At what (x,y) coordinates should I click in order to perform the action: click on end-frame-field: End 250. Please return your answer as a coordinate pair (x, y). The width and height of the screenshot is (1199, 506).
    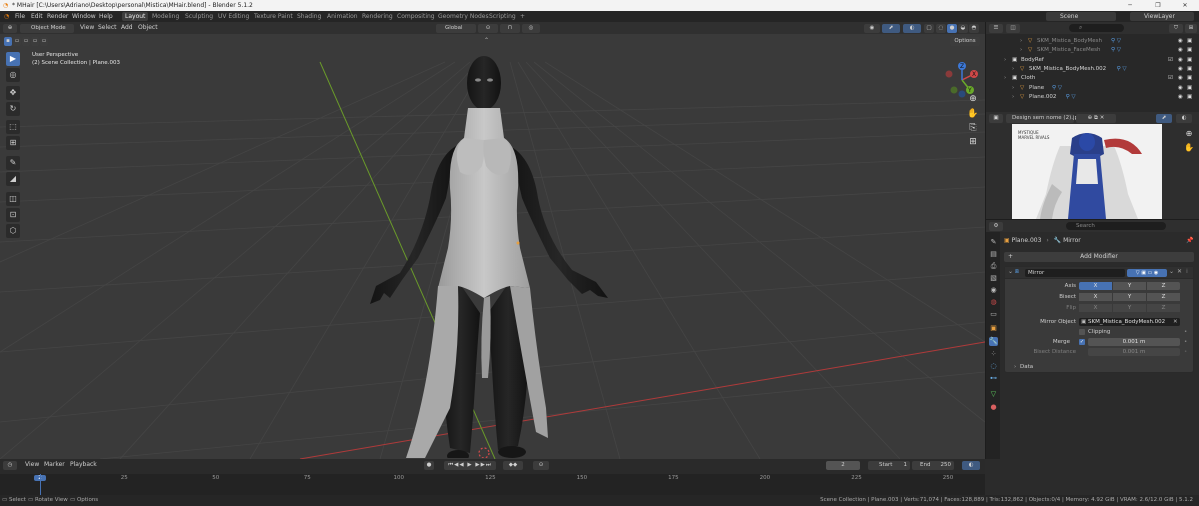
    Looking at the image, I should click on (933, 465).